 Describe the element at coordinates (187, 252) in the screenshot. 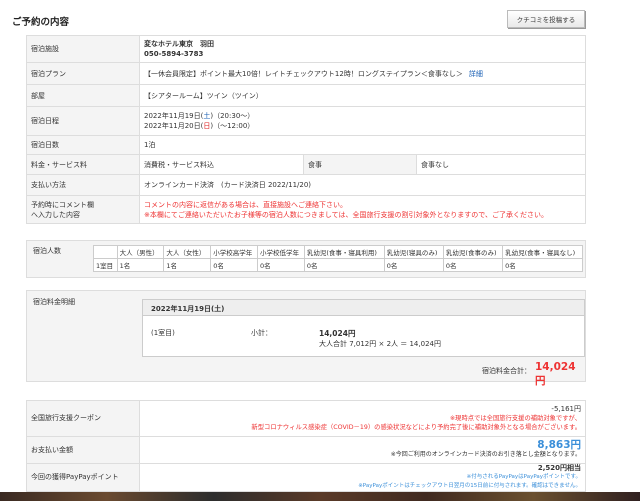

I see `guests-header: 大人（女性）` at that location.